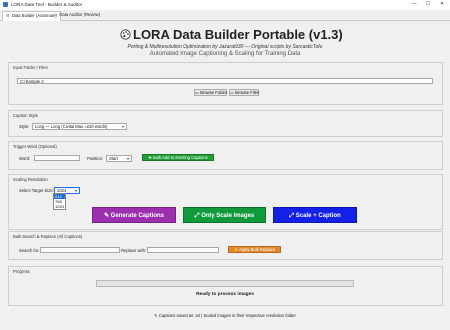 This screenshot has width=450, height=330. What do you see at coordinates (71, 126) in the screenshot?
I see `caption-style-value: Long — Long (Civitai Max ≈220 words)` at bounding box center [71, 126].